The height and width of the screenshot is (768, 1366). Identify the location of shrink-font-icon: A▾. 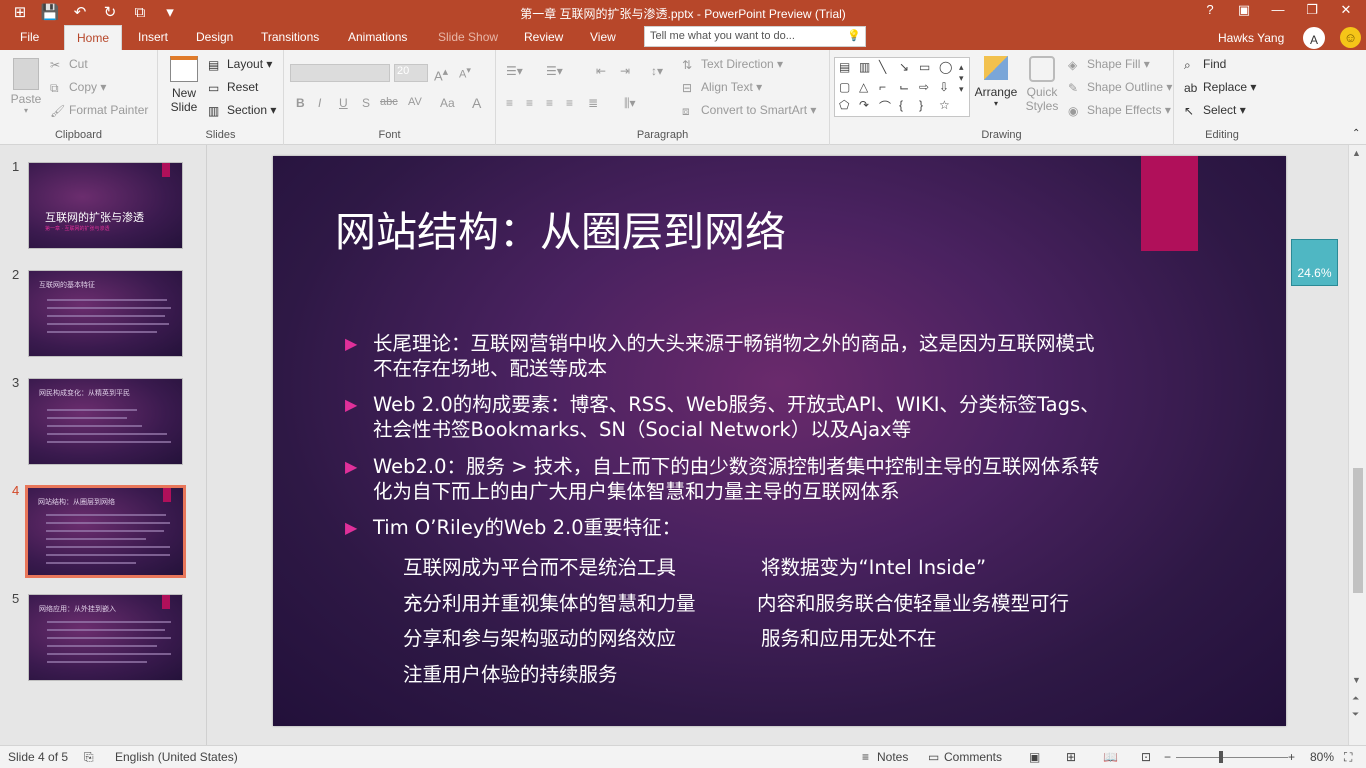
(465, 73).